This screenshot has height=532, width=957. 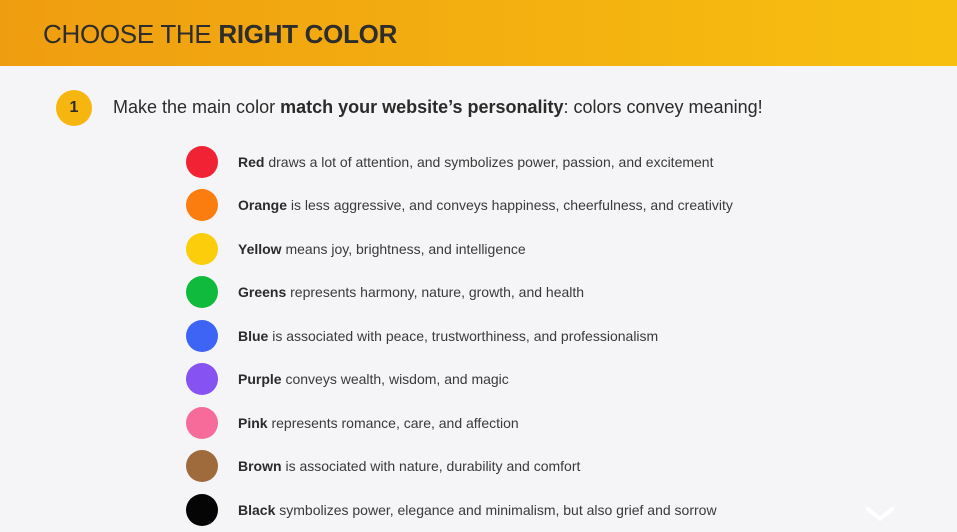 I want to click on color-name: Red, so click(x=251, y=161).